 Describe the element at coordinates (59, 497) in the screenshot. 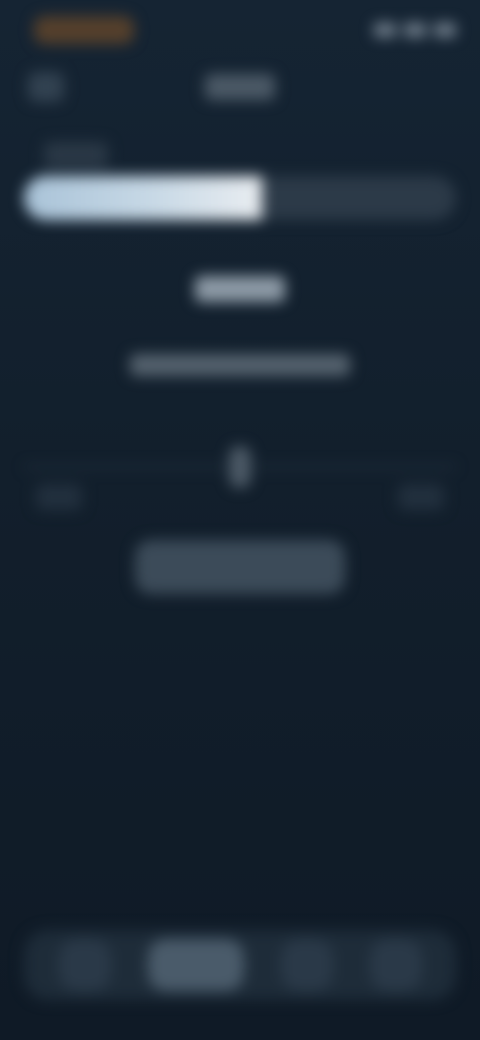

I see `stat-left` at that location.